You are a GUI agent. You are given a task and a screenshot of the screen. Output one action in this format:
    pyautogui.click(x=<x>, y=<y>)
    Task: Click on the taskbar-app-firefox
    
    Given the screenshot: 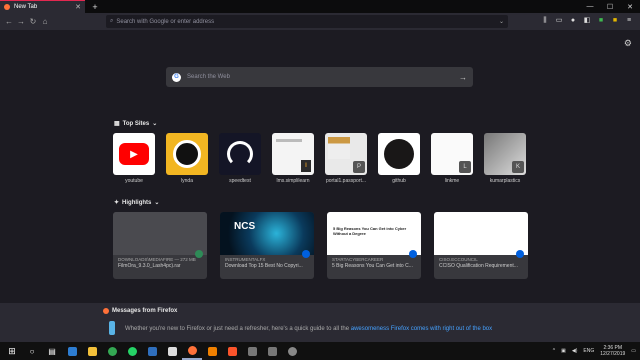 What is the action you would take?
    pyautogui.click(x=192, y=351)
    